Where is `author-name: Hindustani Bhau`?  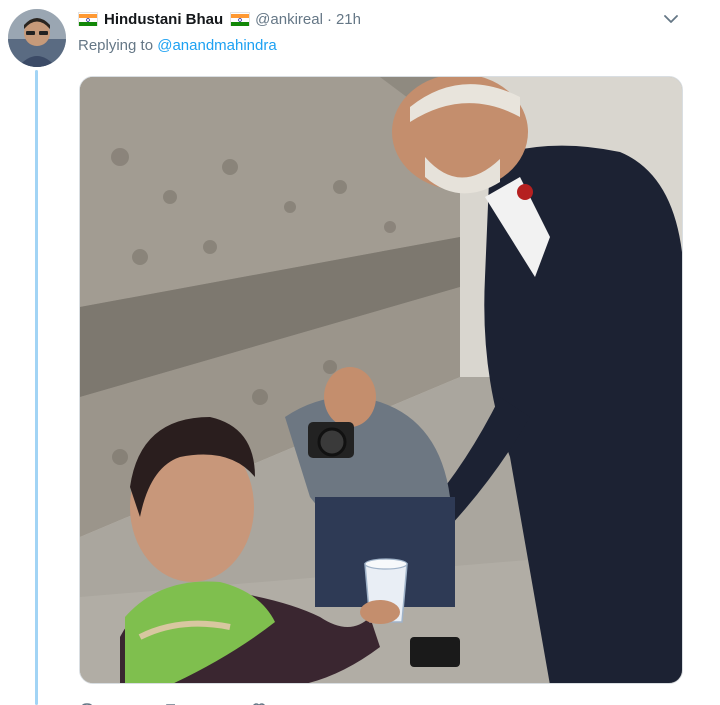
author-name: Hindustani Bhau is located at coordinates (163, 19).